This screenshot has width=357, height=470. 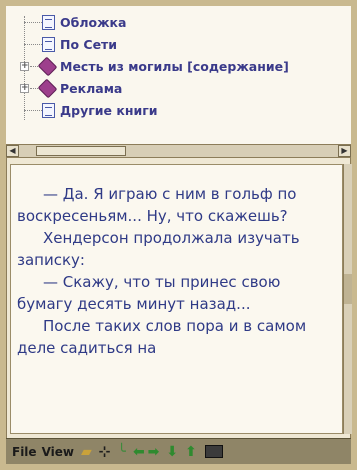 What do you see at coordinates (172, 452) in the screenshot?
I see `down-arrow-icon: ⬇` at bounding box center [172, 452].